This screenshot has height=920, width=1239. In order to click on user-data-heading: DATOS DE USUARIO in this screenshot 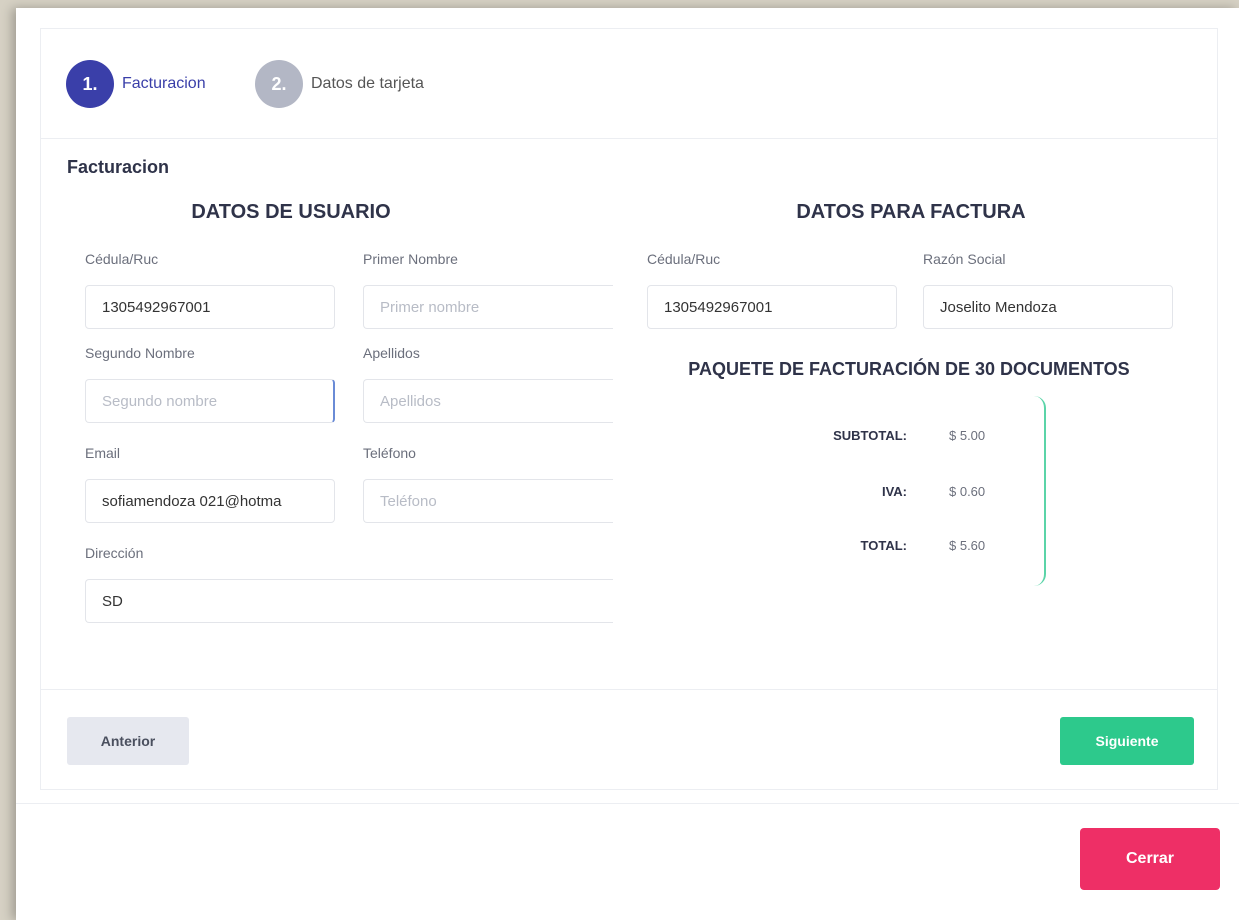, I will do `click(291, 212)`.